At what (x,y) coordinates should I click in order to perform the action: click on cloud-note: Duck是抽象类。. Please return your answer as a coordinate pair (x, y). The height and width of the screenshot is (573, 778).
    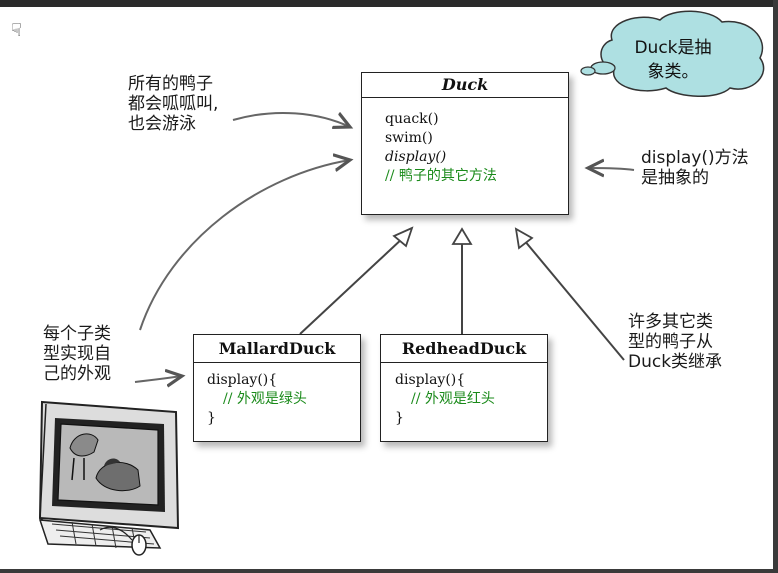
    Looking at the image, I should click on (673, 60).